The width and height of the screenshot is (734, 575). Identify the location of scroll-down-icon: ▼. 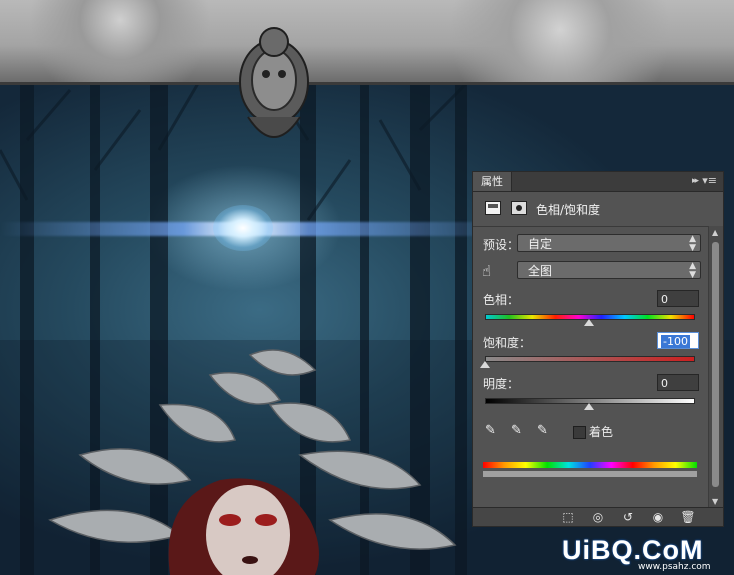
(715, 501).